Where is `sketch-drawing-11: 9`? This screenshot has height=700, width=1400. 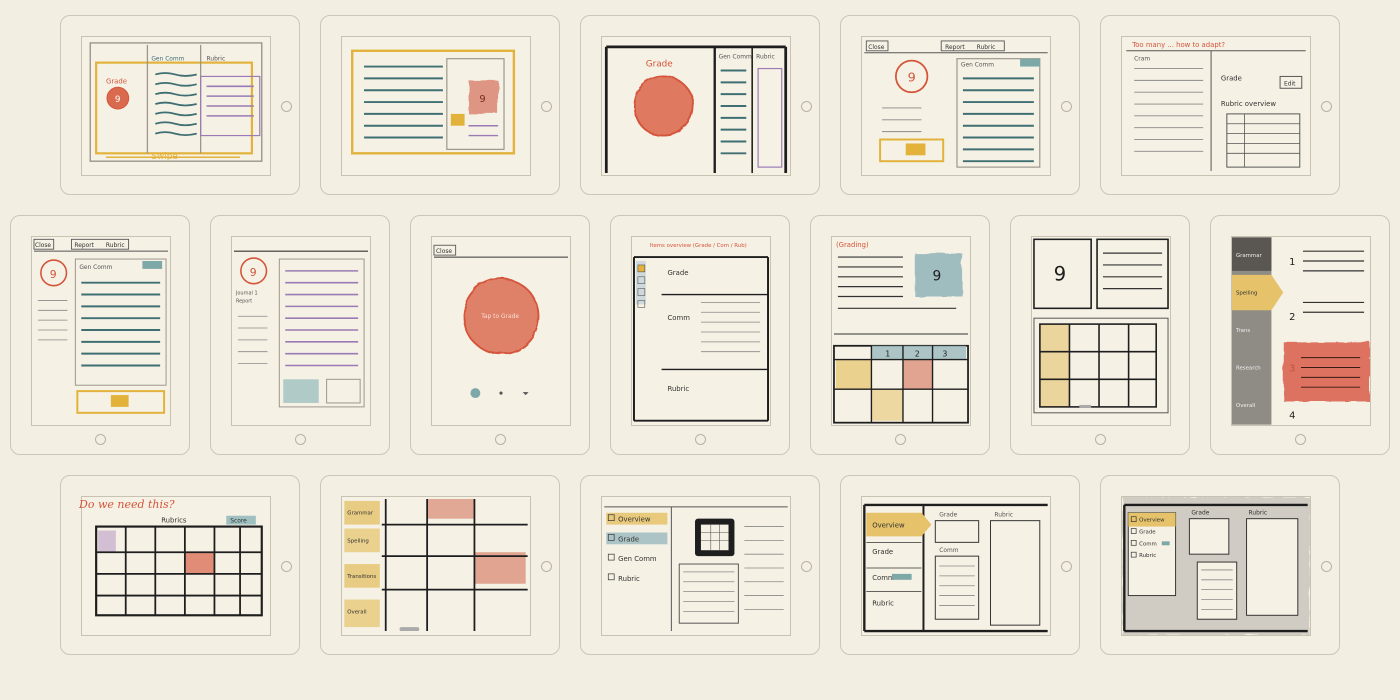
sketch-drawing-11: 9 is located at coordinates (1101, 326).